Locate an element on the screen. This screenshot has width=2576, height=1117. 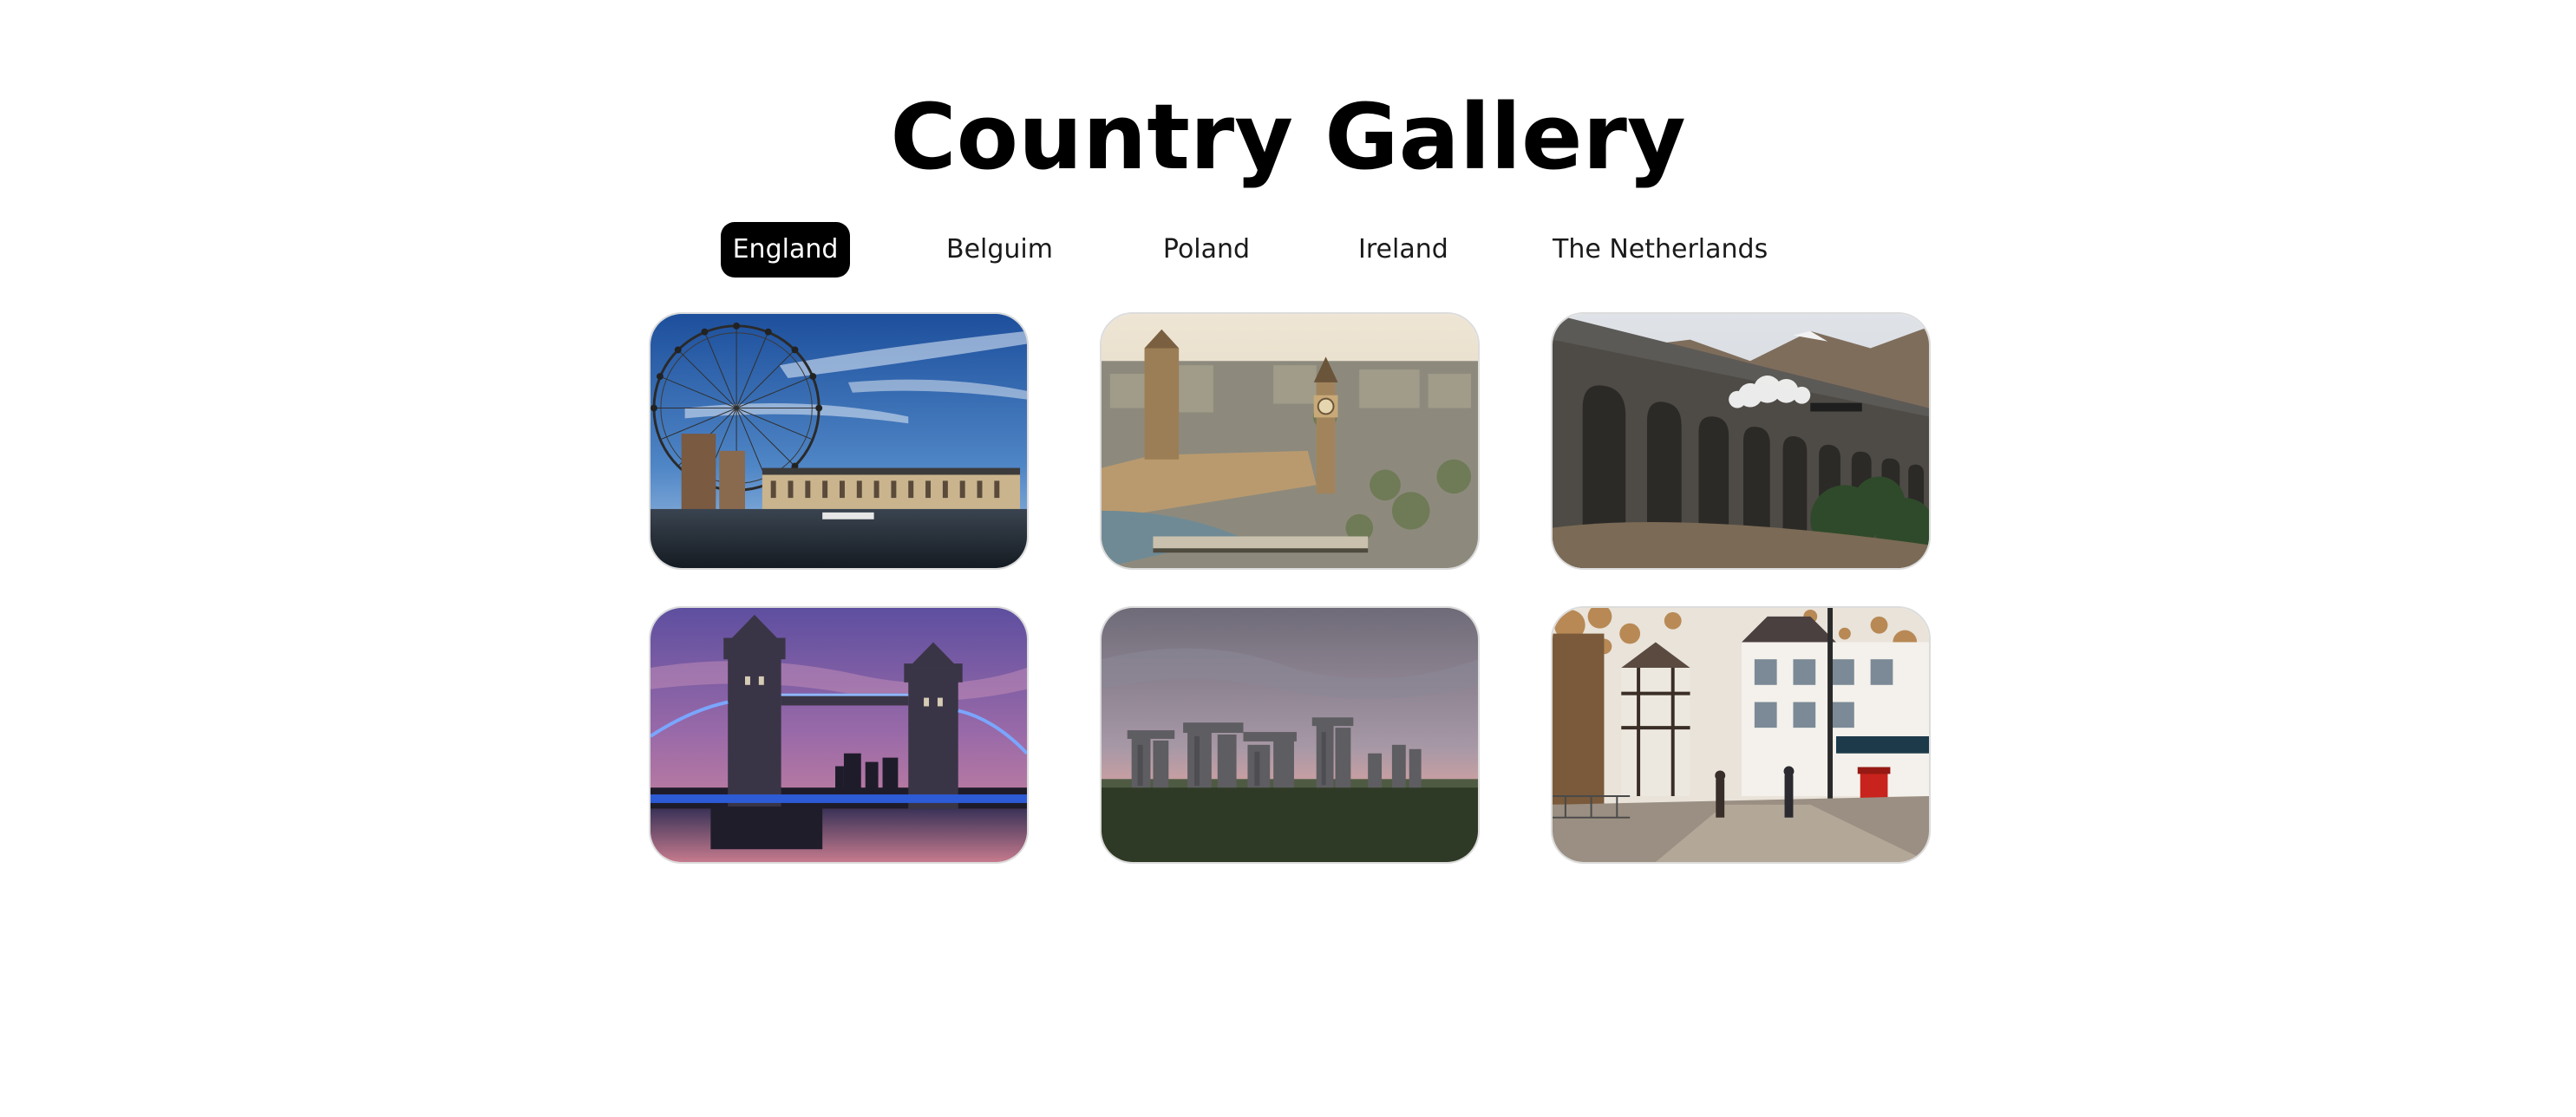
tower-bridge-image is located at coordinates (839, 735).